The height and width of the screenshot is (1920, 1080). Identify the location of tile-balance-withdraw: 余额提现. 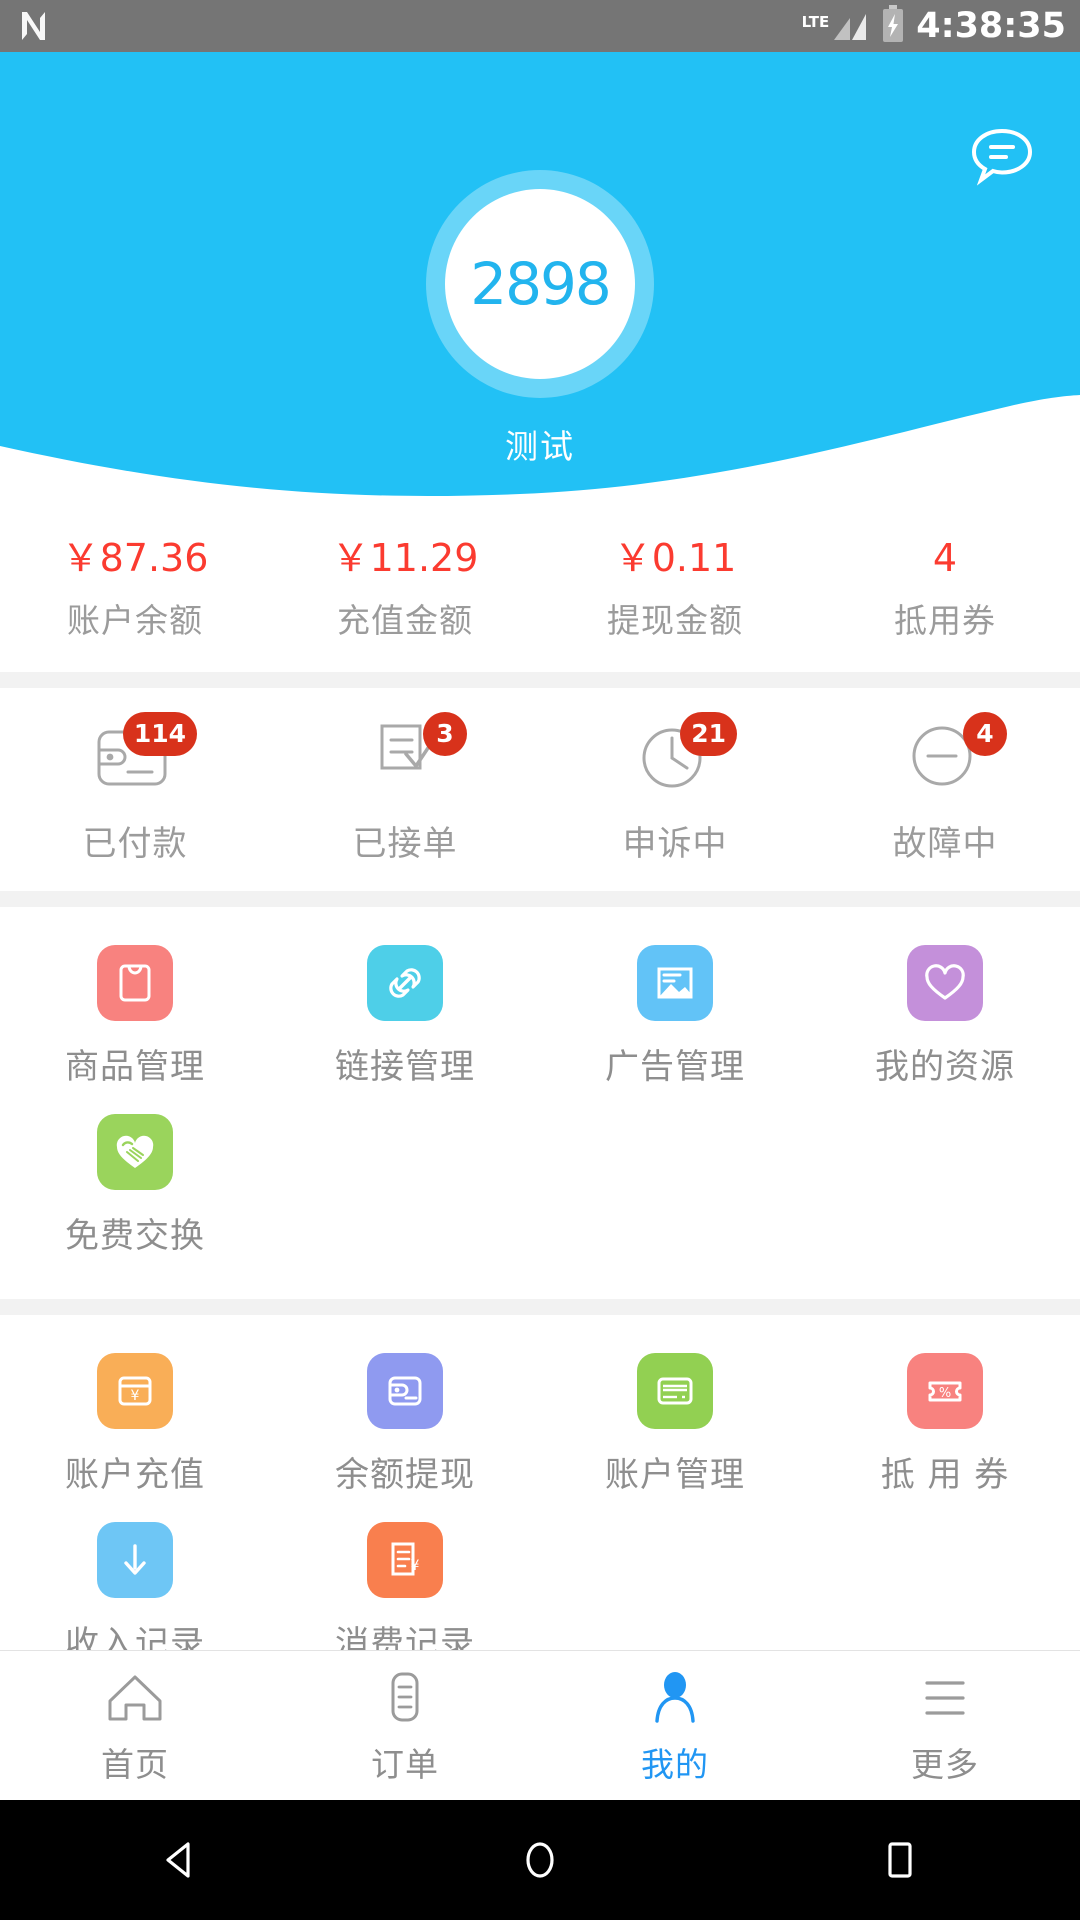
(405, 1429).